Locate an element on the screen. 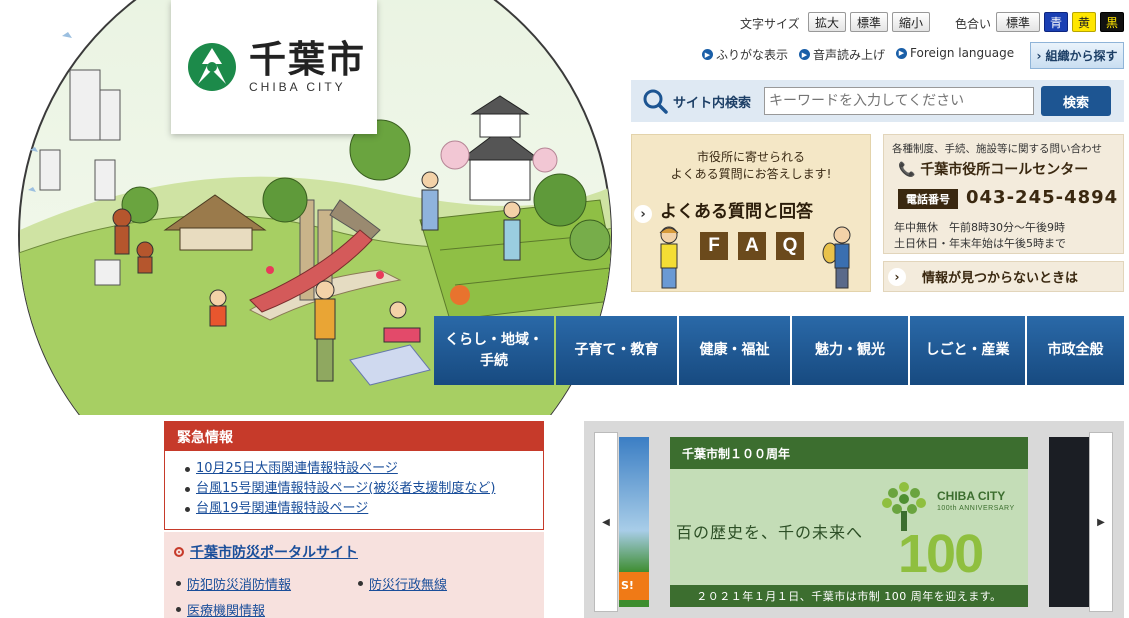 This screenshot has width=1129, height=618. read-aloud-label: 音声読み上げ is located at coordinates (849, 55).